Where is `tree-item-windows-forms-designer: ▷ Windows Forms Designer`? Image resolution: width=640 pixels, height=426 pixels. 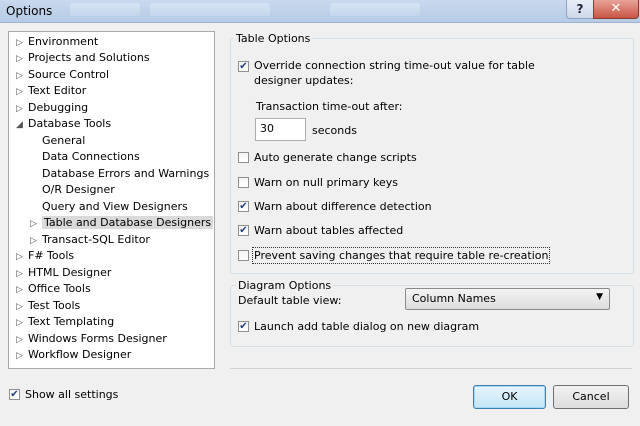
tree-item-windows-forms-designer: ▷ Windows Forms Designer is located at coordinates (91, 339).